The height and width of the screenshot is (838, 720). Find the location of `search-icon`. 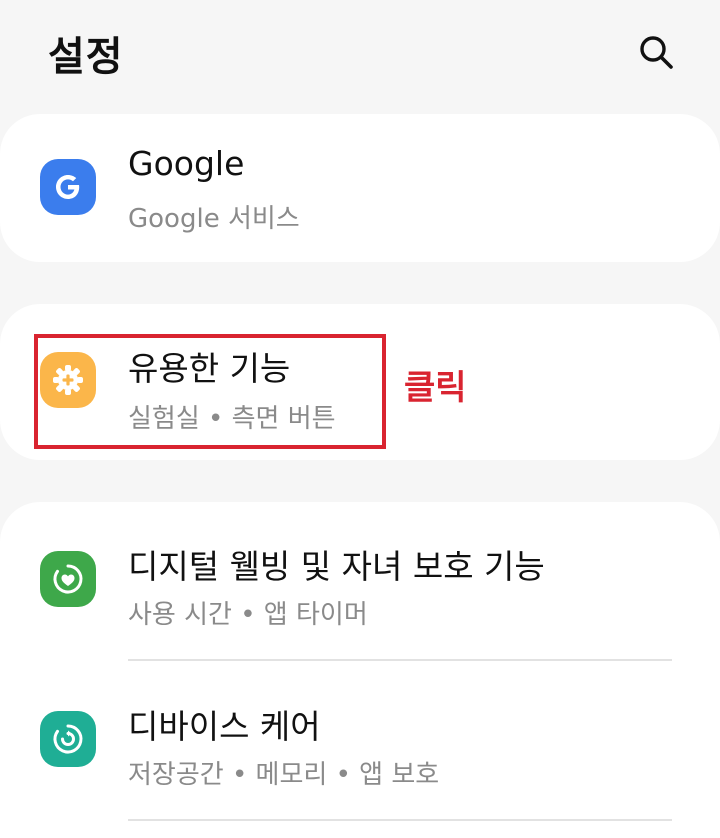

search-icon is located at coordinates (656, 52).